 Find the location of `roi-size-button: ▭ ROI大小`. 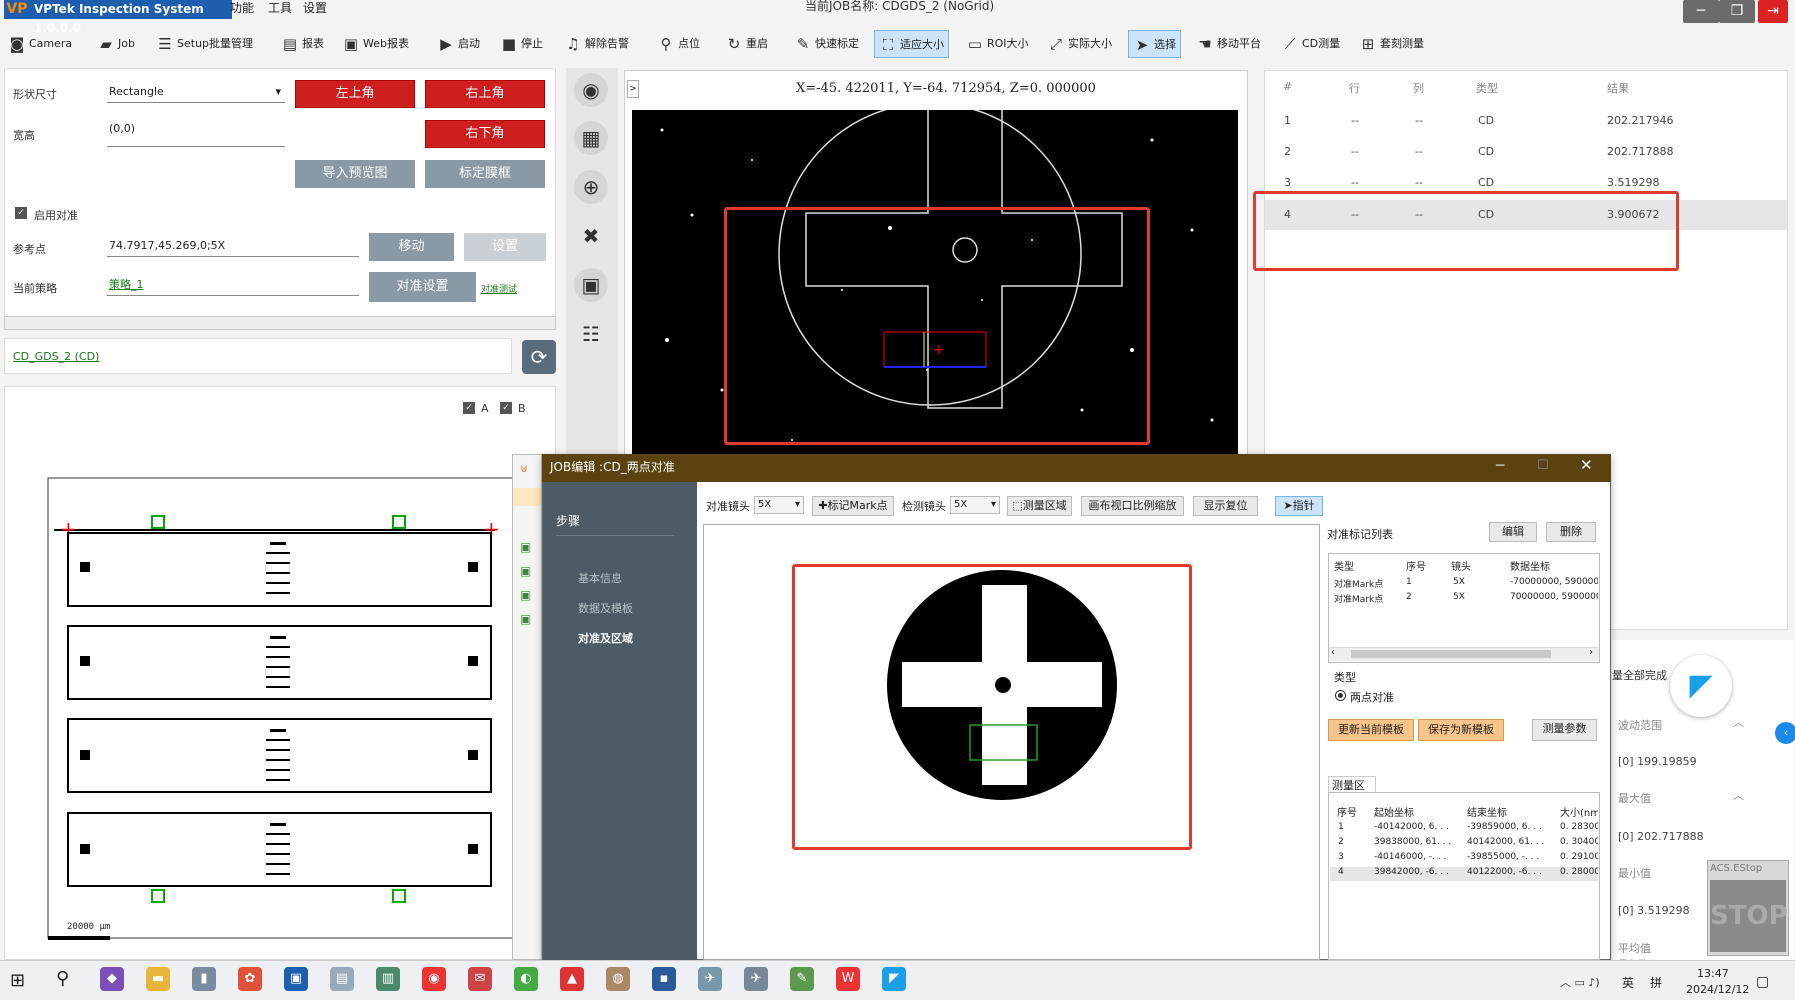

roi-size-button: ▭ ROI大小 is located at coordinates (997, 44).